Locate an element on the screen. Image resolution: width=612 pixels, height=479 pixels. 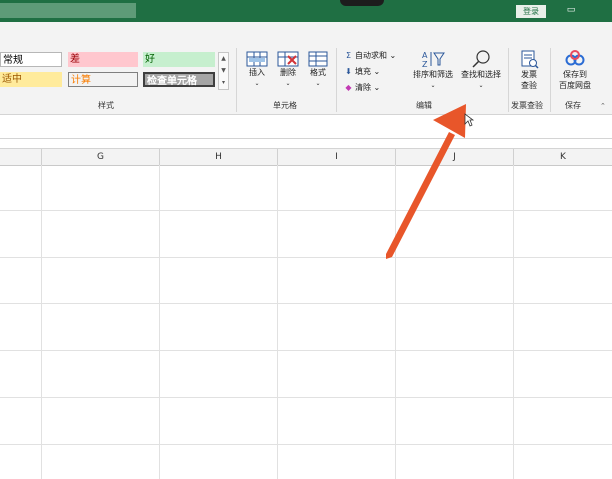
mouse-cursor-icon is located at coordinates (469, 120).